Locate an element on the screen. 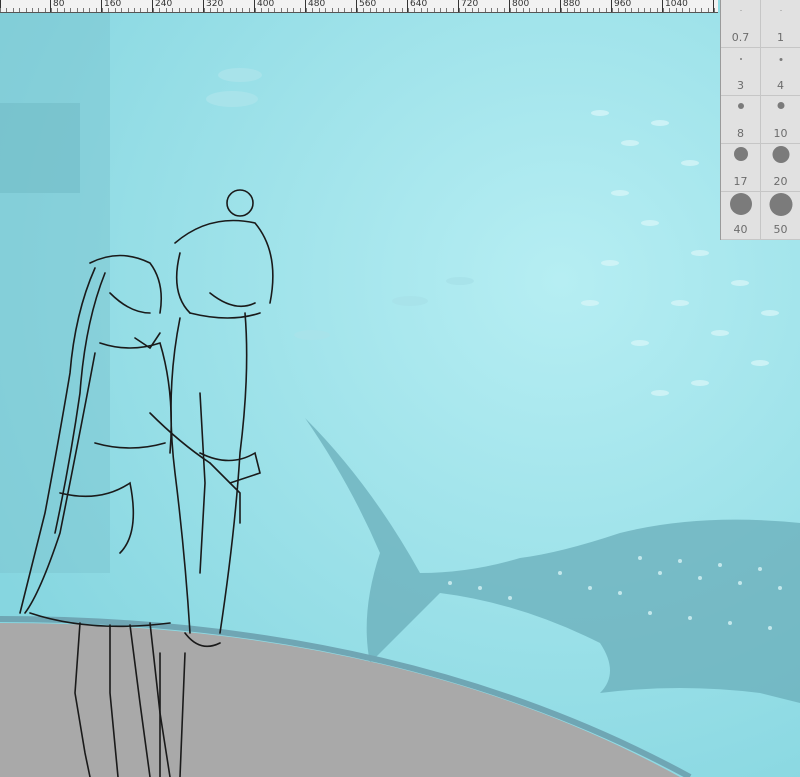  ruler-label: 240 is located at coordinates (164, 4).